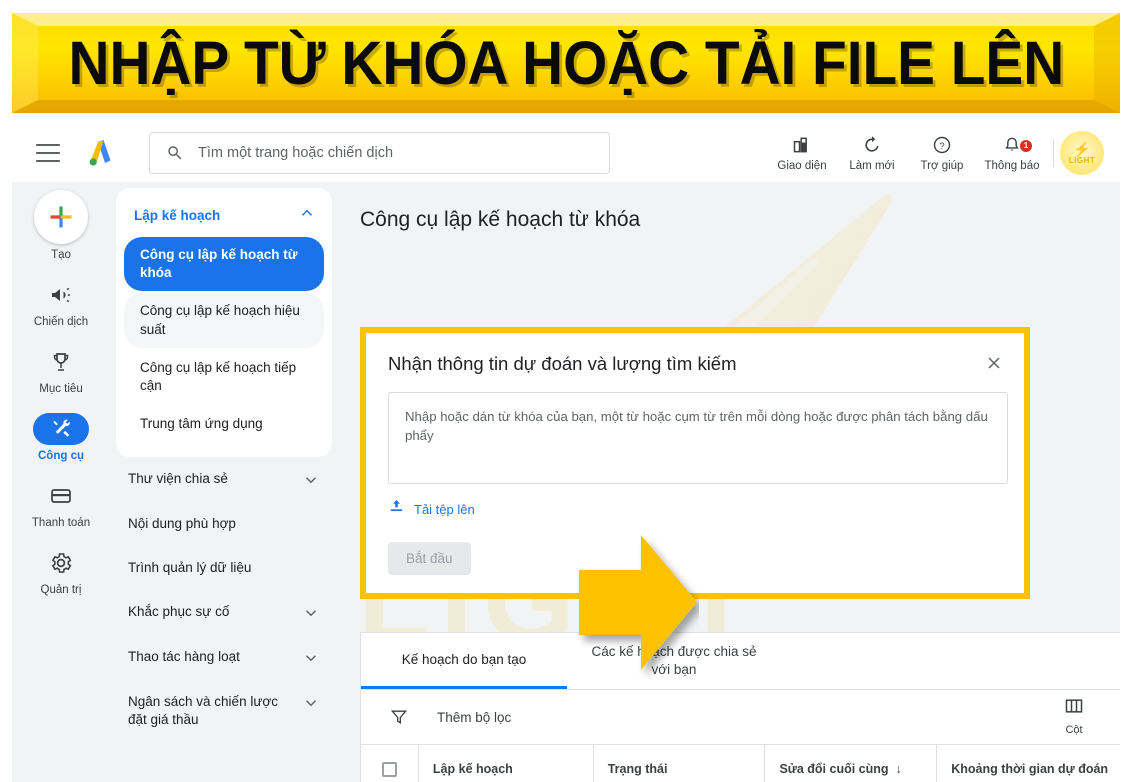  What do you see at coordinates (179, 611) in the screenshot?
I see `nav-section-troubleshooting-label: Khắc phục sự cố` at bounding box center [179, 611].